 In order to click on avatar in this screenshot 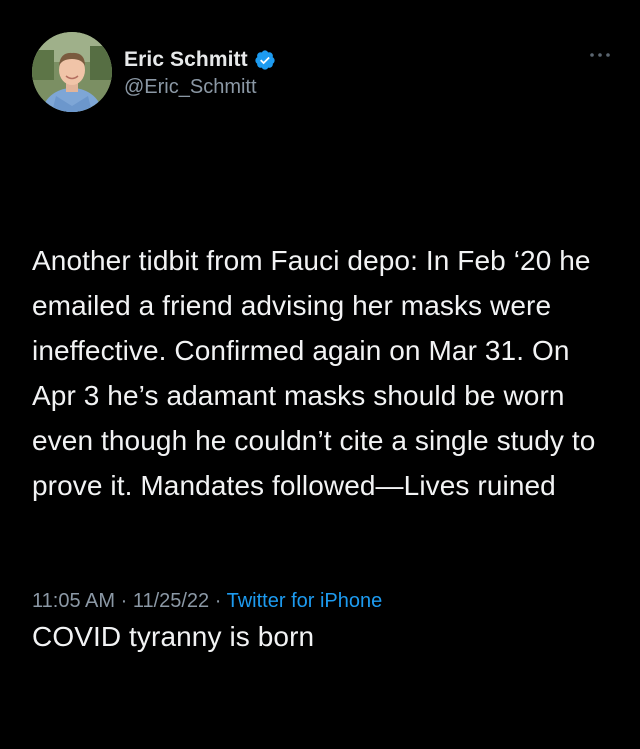, I will do `click(72, 72)`.